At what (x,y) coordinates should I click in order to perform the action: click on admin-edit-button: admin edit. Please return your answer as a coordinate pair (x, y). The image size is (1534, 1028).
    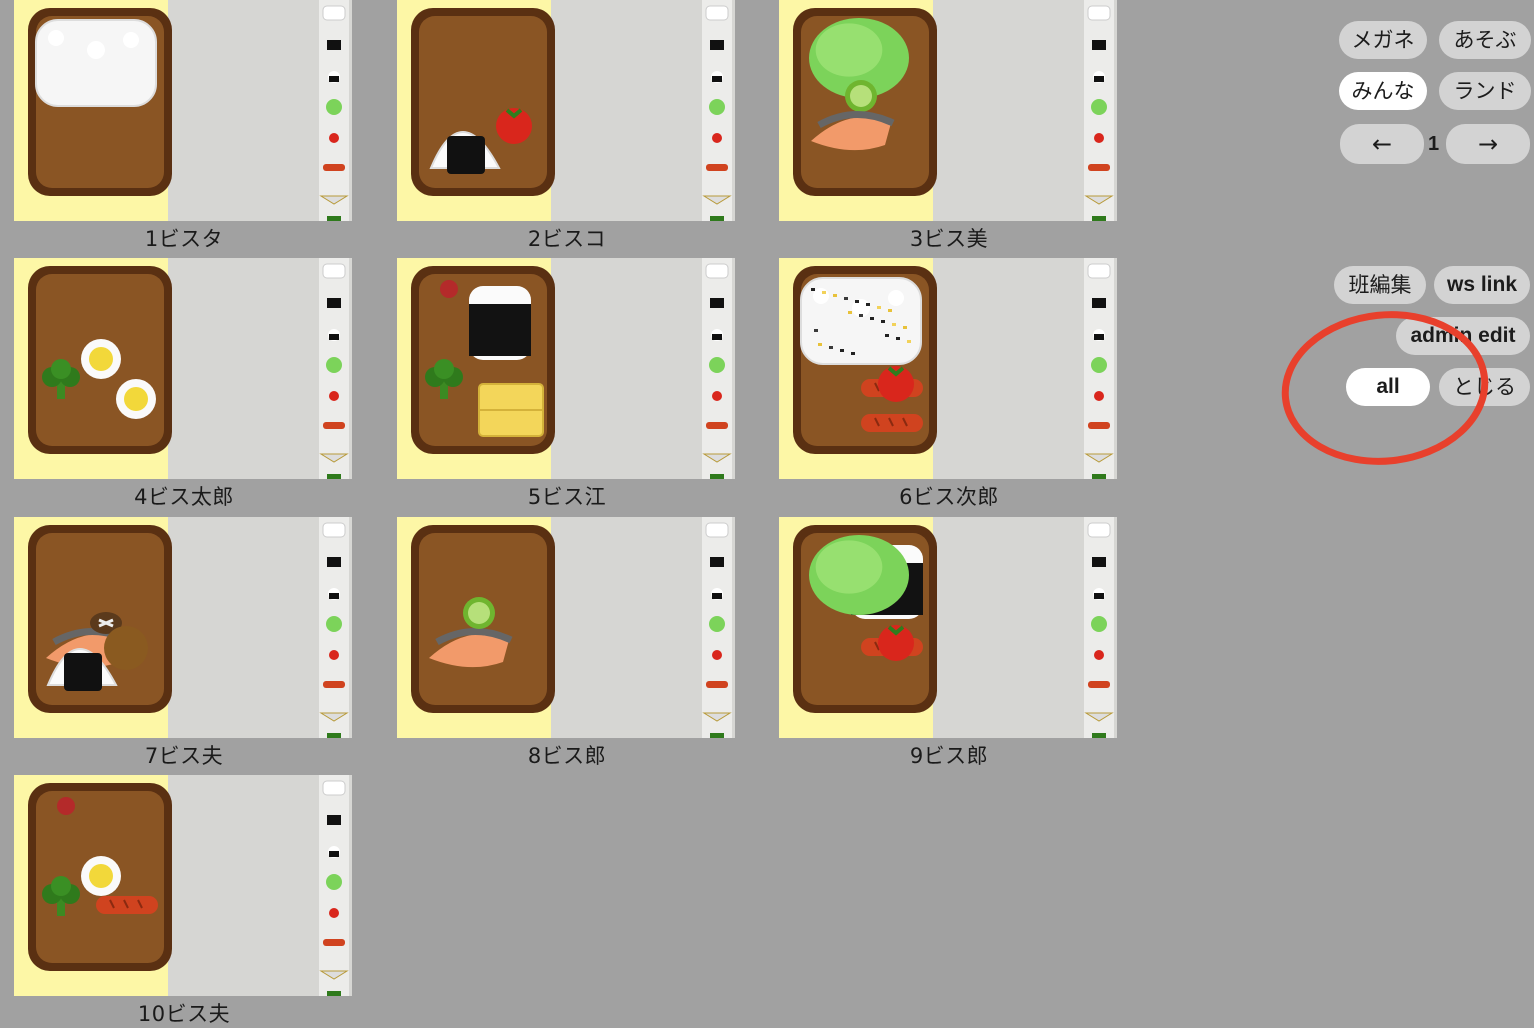
    Looking at the image, I should click on (1463, 336).